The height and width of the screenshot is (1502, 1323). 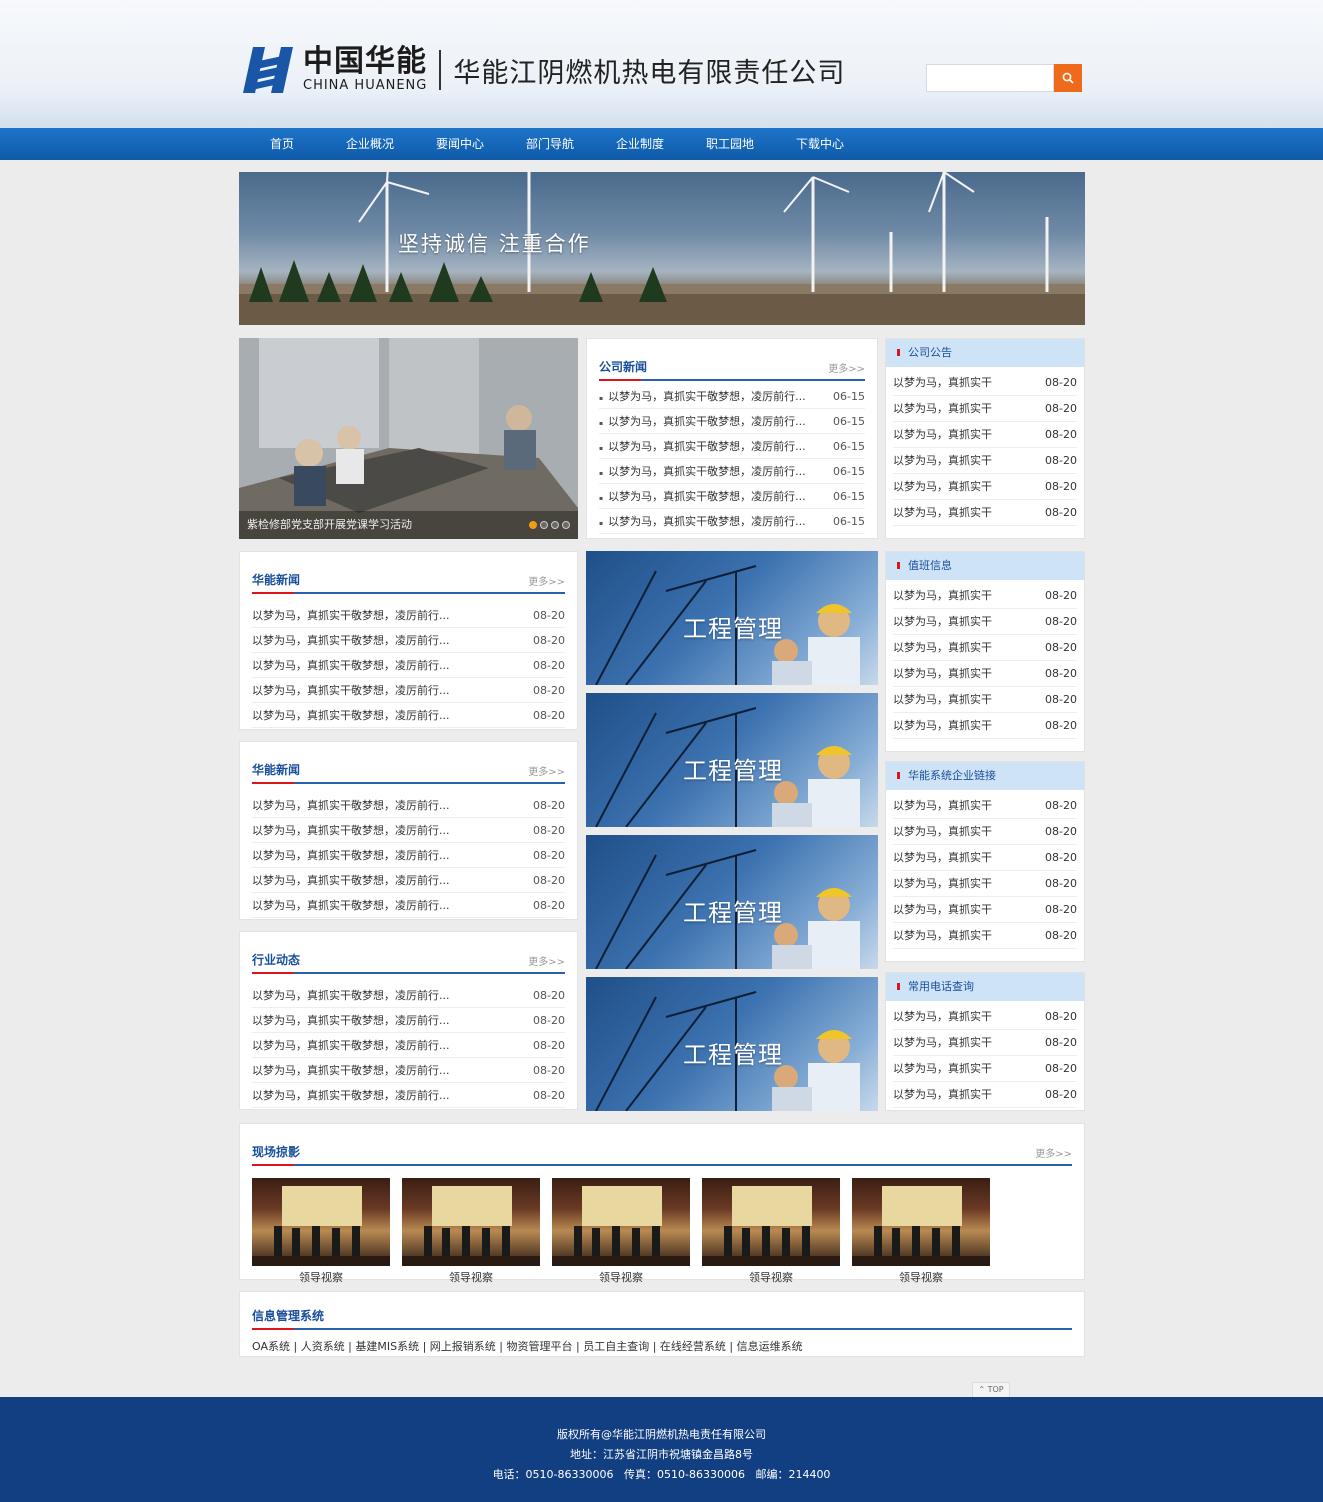 What do you see at coordinates (990, 78) in the screenshot?
I see `search-input` at bounding box center [990, 78].